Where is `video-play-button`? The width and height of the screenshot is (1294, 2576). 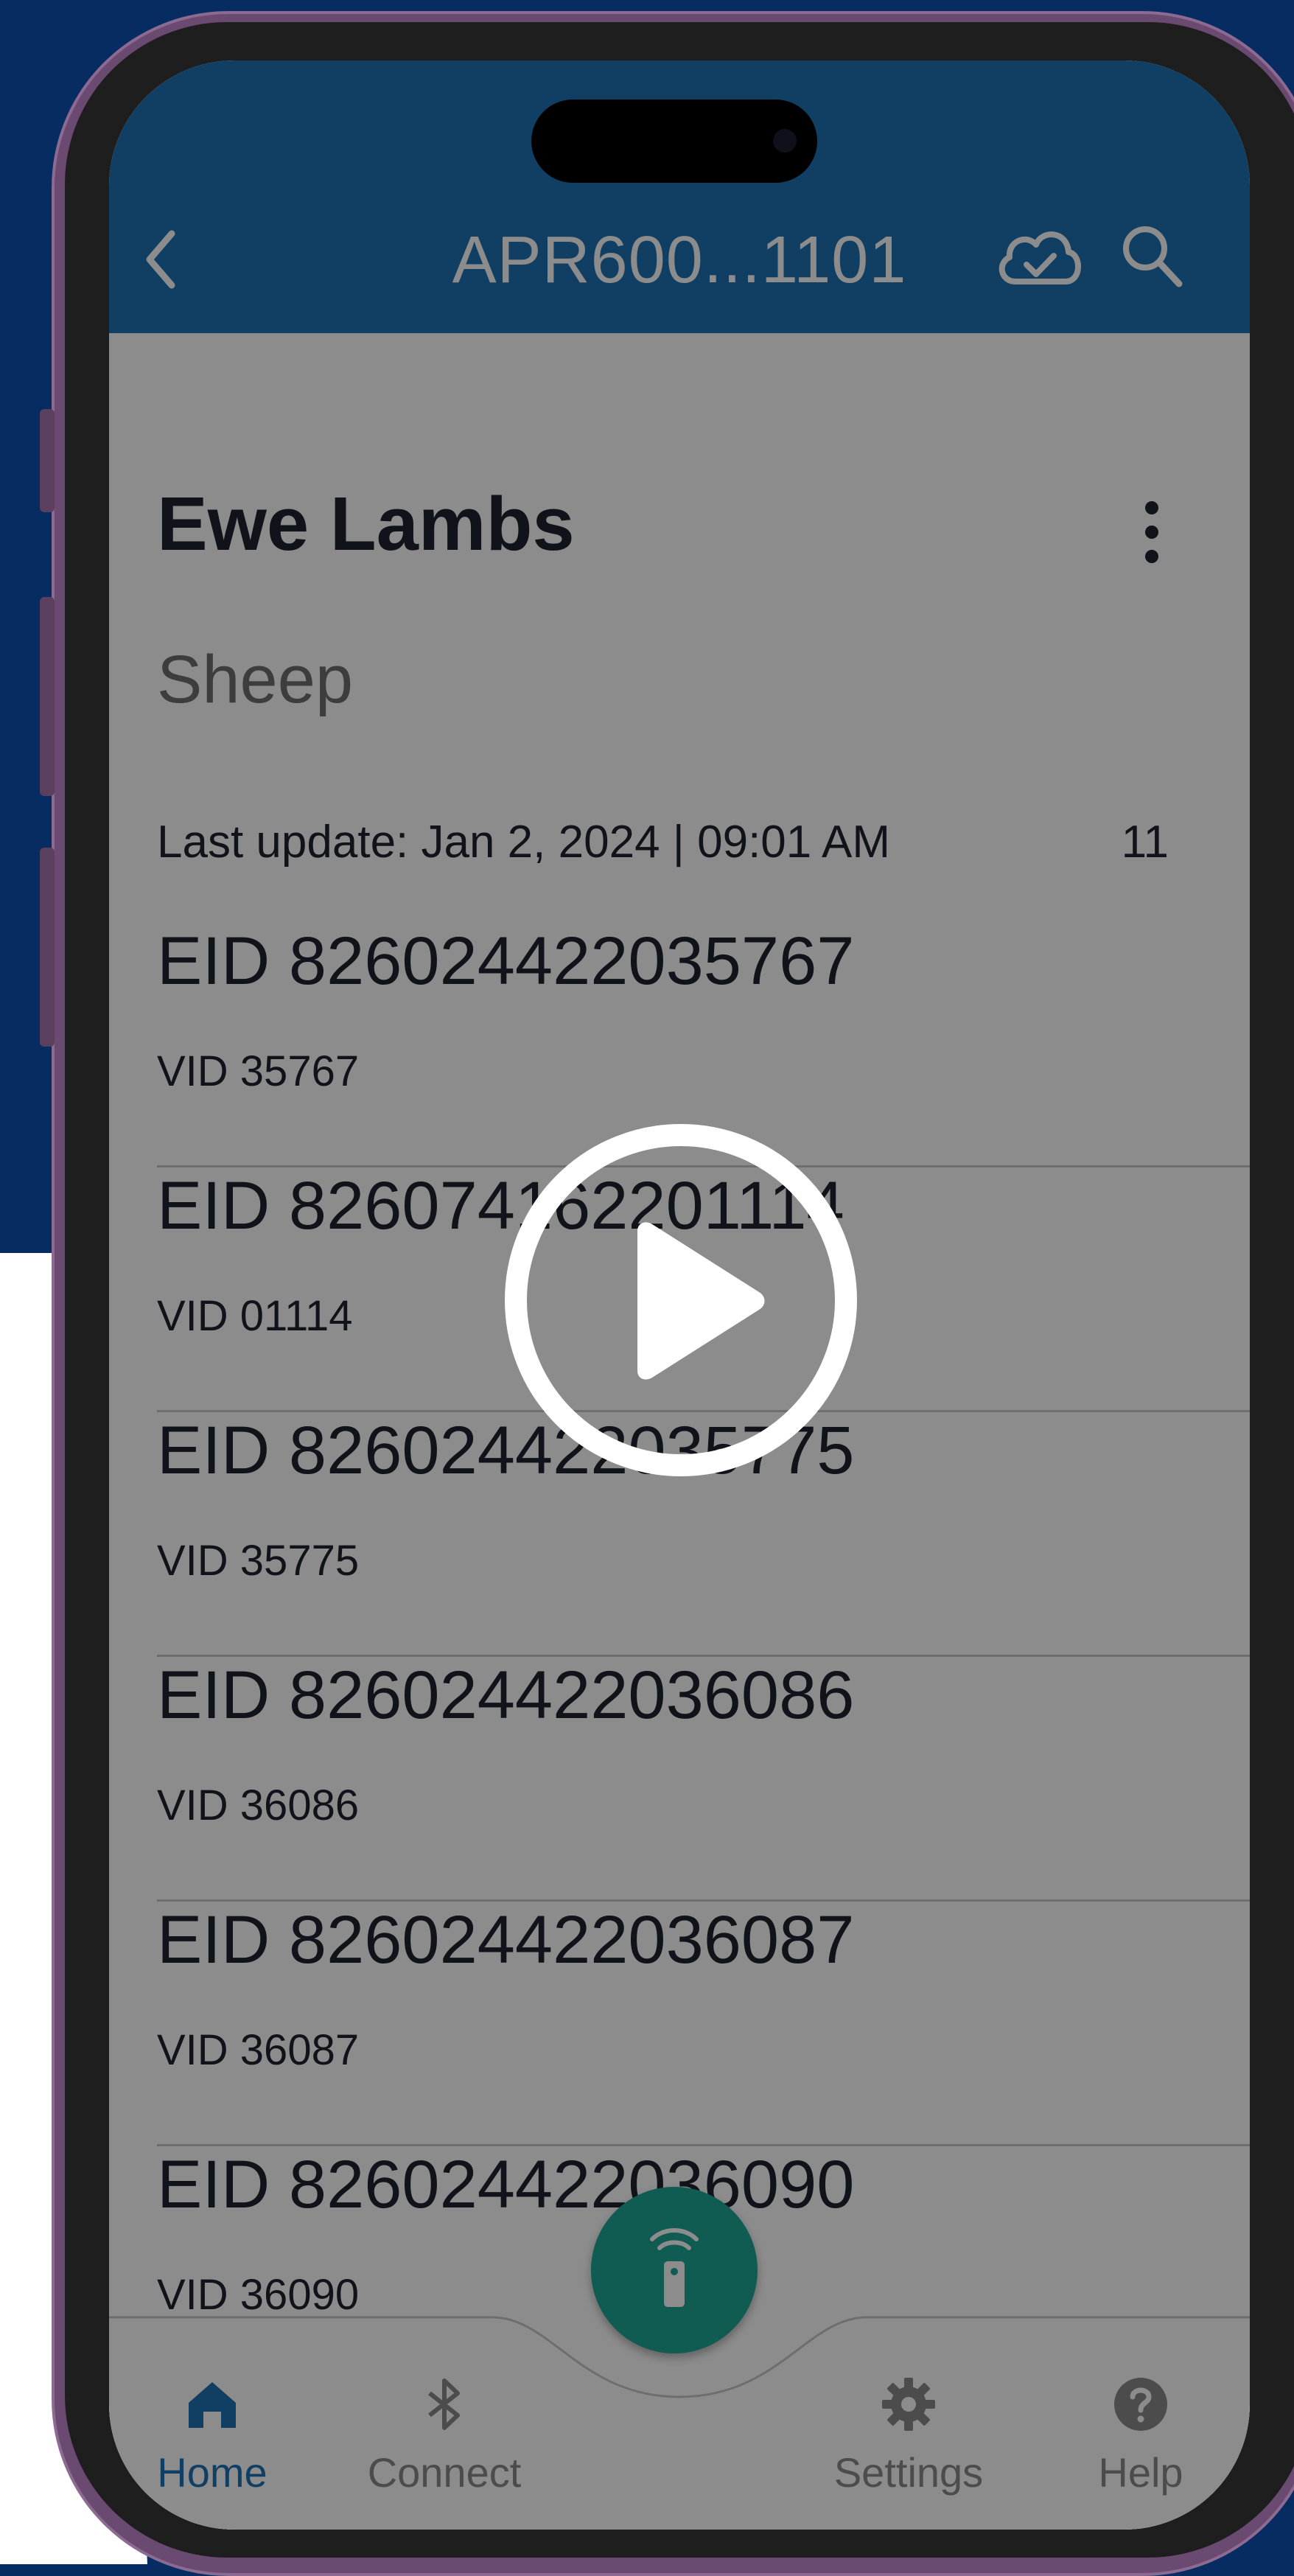
video-play-button is located at coordinates (681, 1300).